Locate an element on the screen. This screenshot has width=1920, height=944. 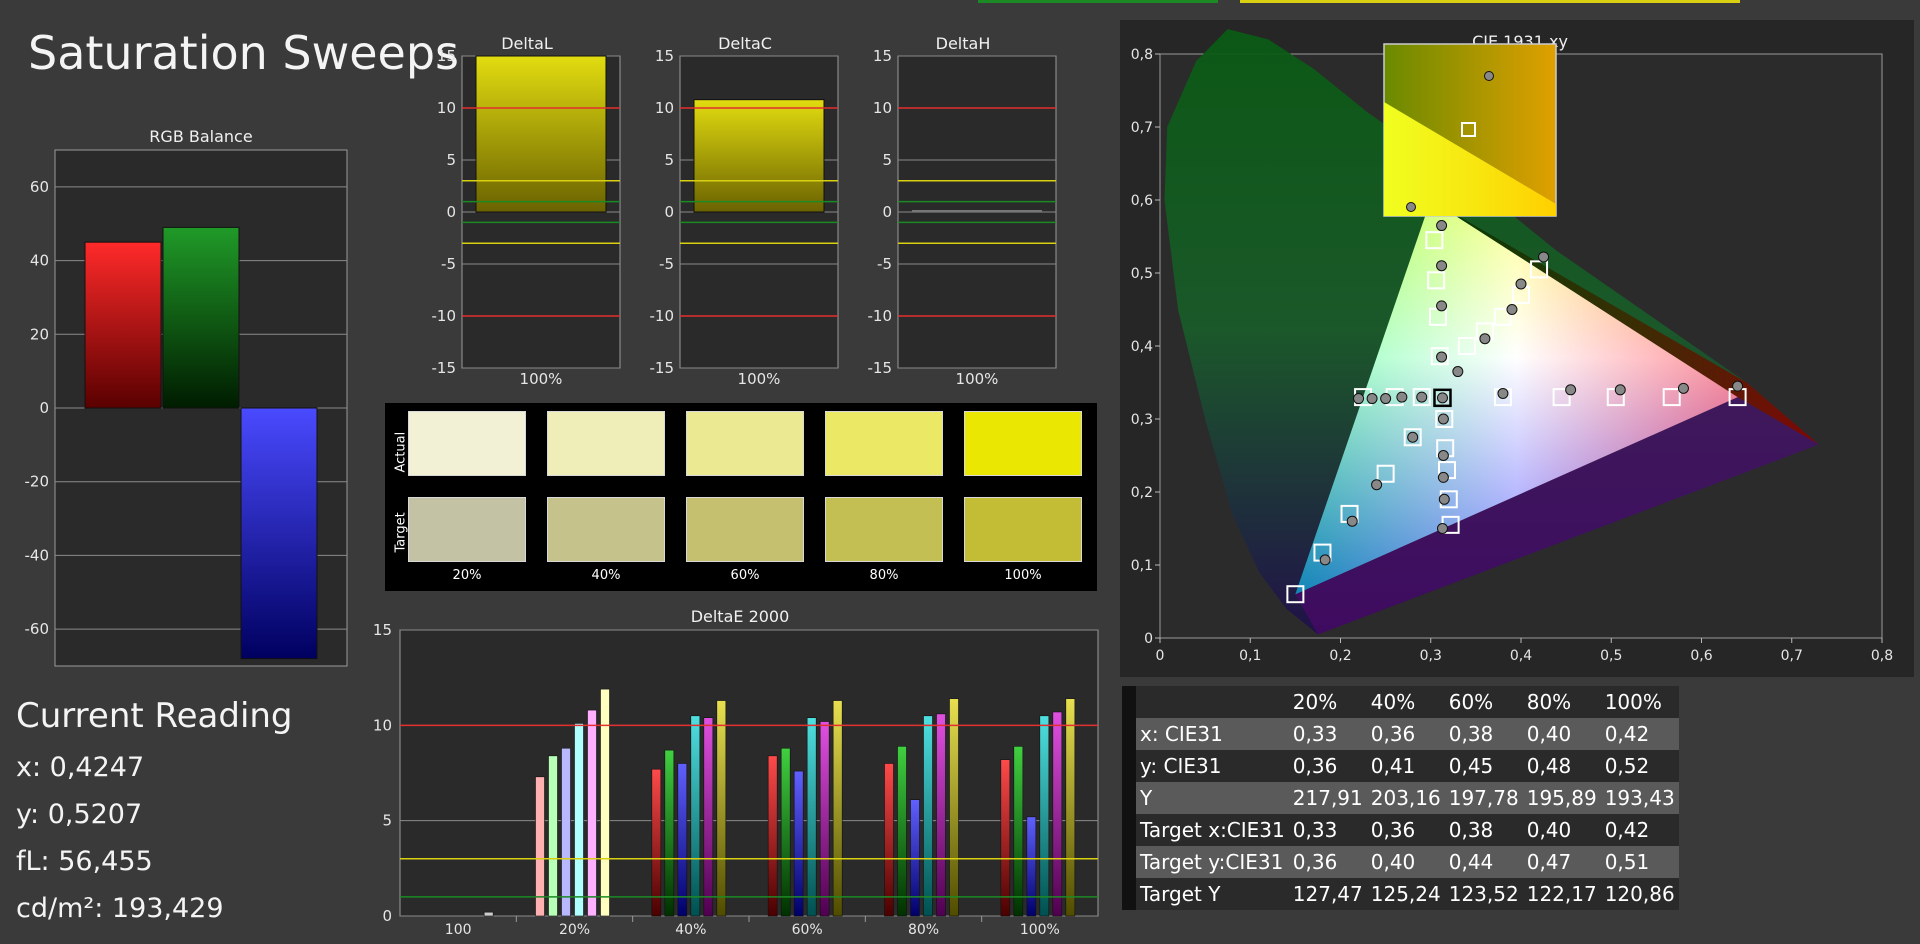
table-row-label: Target Y is located at coordinates (1212, 894).